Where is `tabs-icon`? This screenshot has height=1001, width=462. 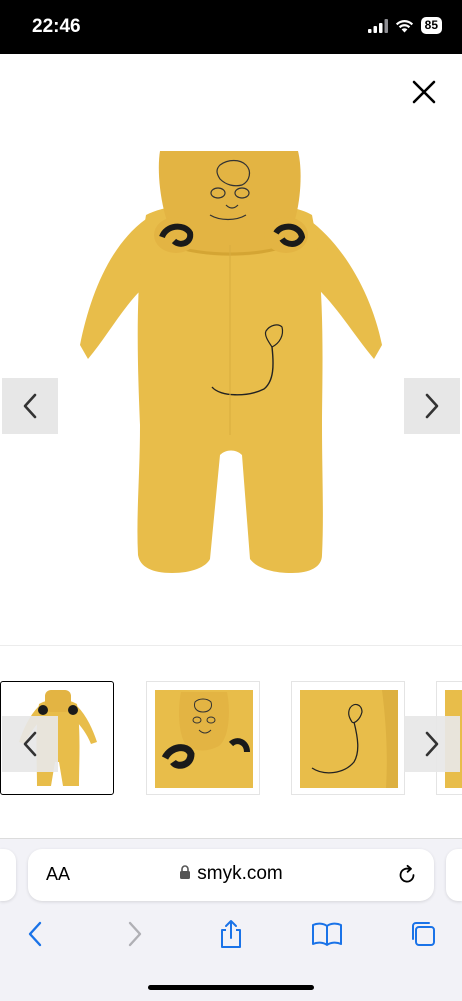 tabs-icon is located at coordinates (423, 934).